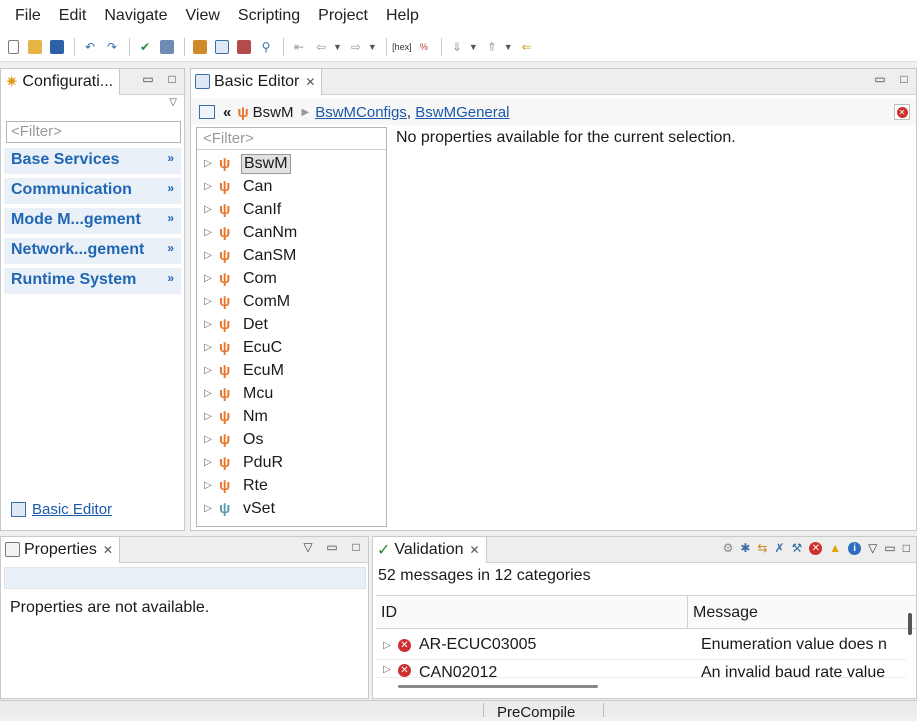 The width and height of the screenshot is (917, 721). I want to click on basic-editor-shortcut: Basic Editor, so click(61, 509).